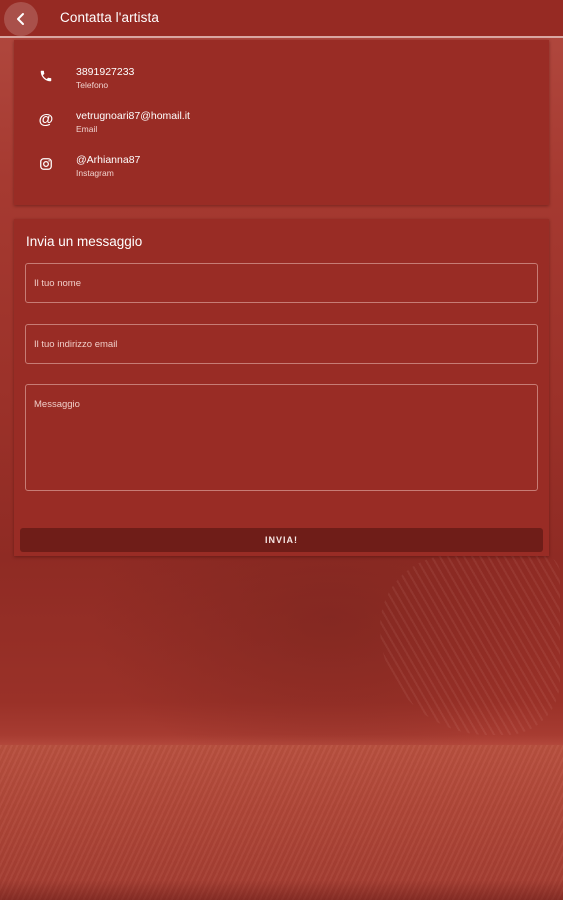 The width and height of the screenshot is (563, 900). What do you see at coordinates (84, 241) in the screenshot?
I see `form-title: Invia un messaggio` at bounding box center [84, 241].